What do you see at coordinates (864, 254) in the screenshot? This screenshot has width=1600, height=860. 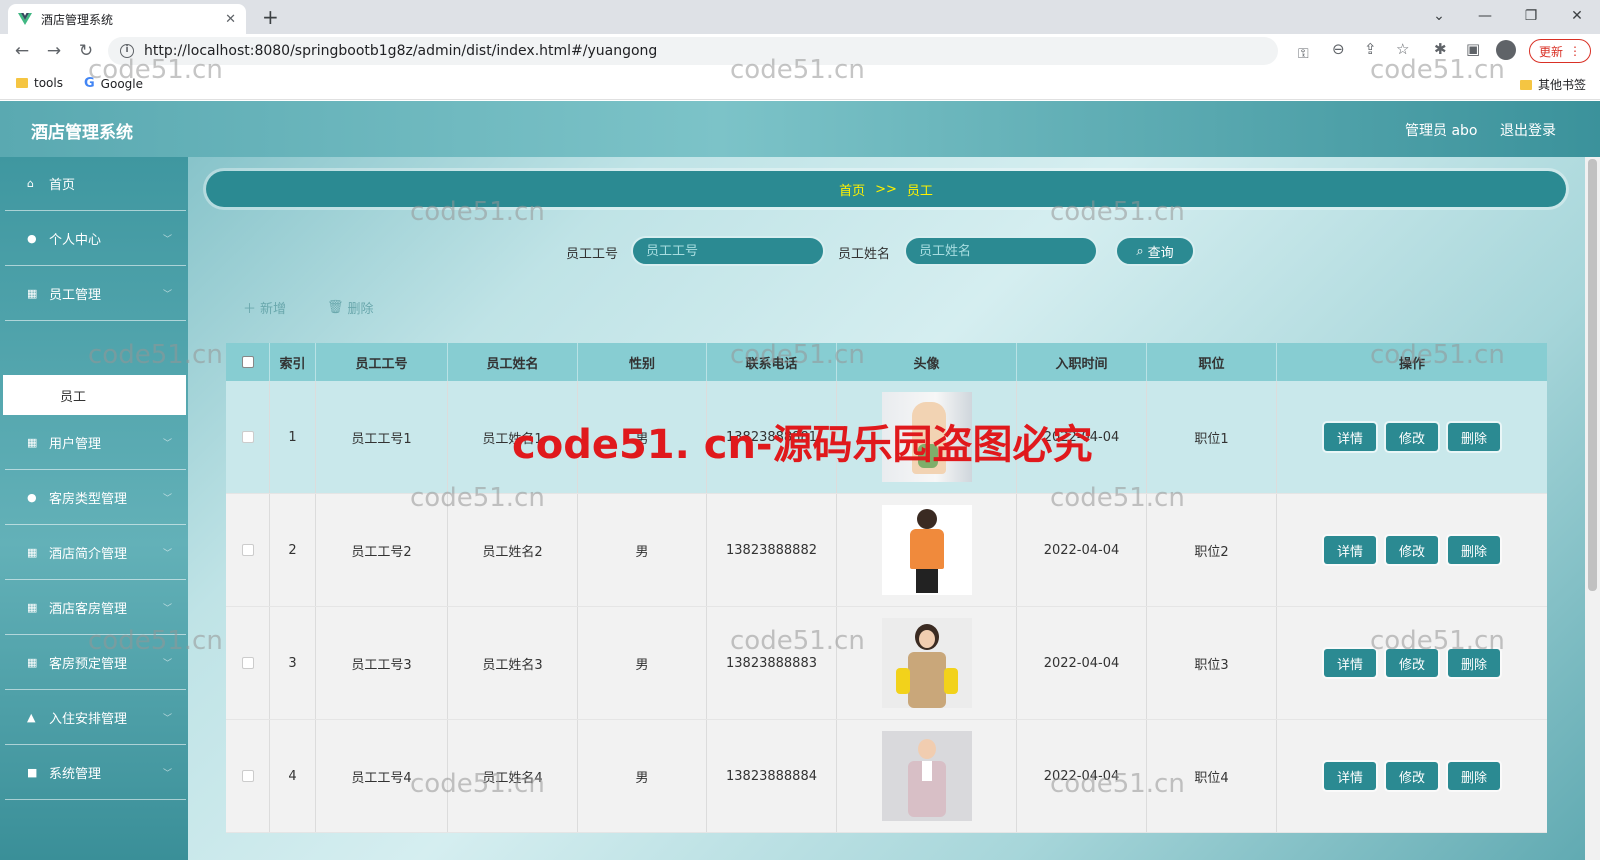 I see `emp-name-label: 员工姓名` at bounding box center [864, 254].